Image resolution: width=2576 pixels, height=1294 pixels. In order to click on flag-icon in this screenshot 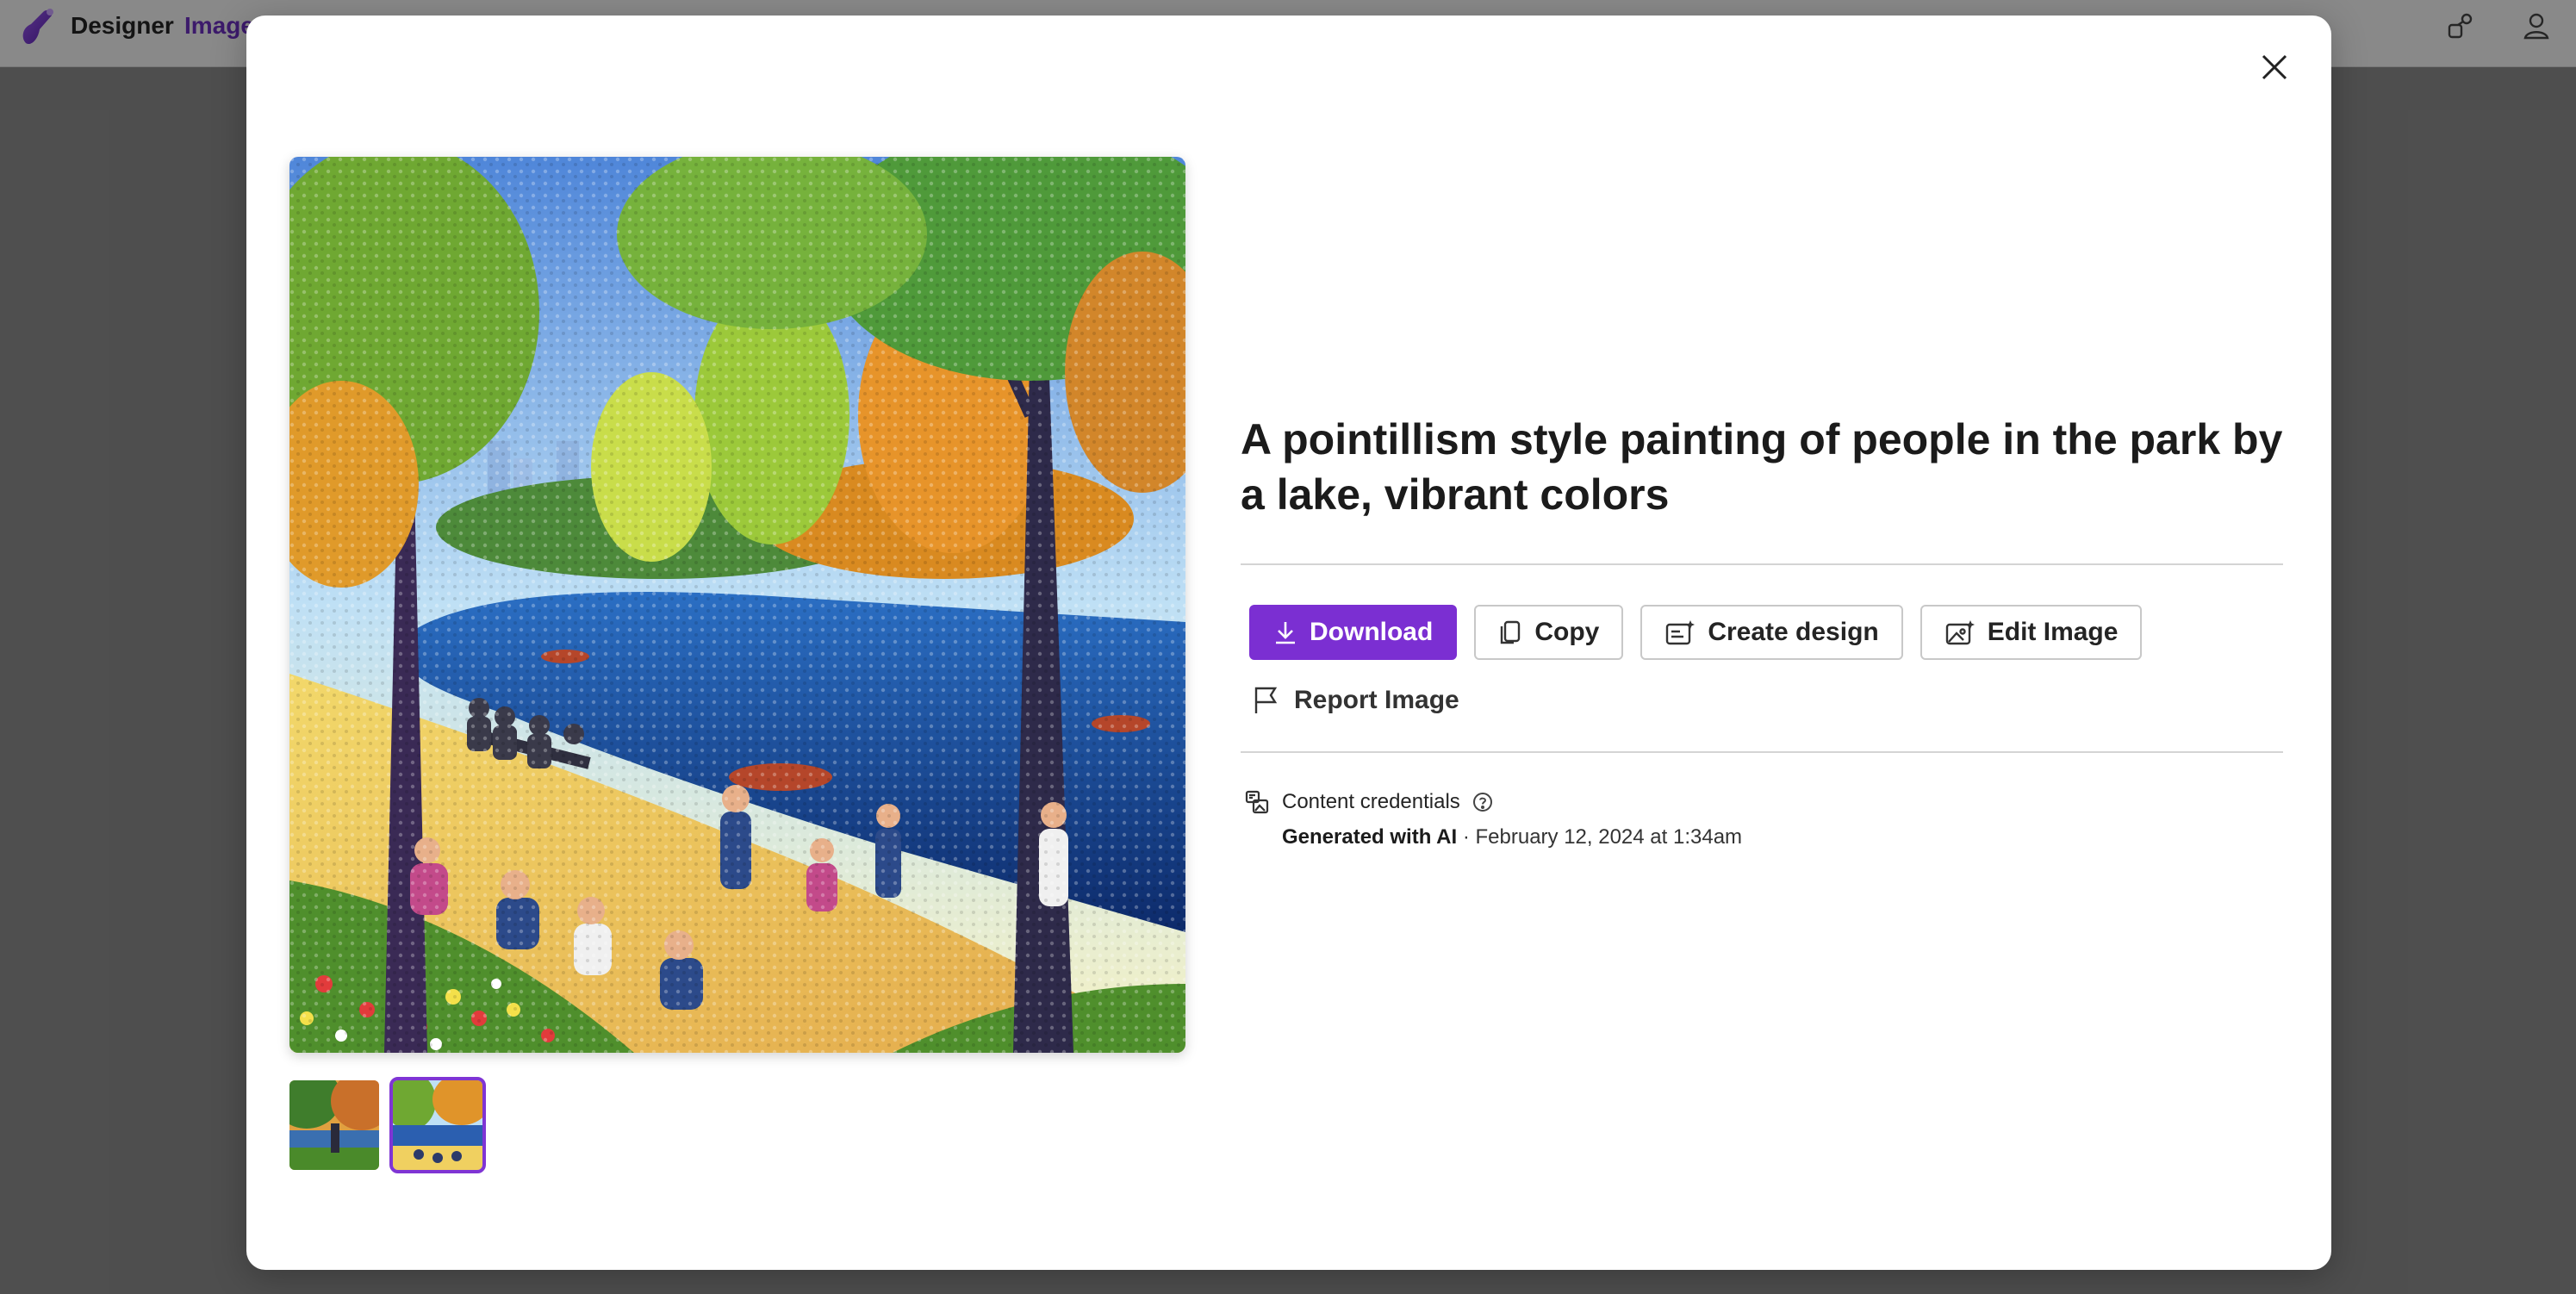, I will do `click(1266, 700)`.